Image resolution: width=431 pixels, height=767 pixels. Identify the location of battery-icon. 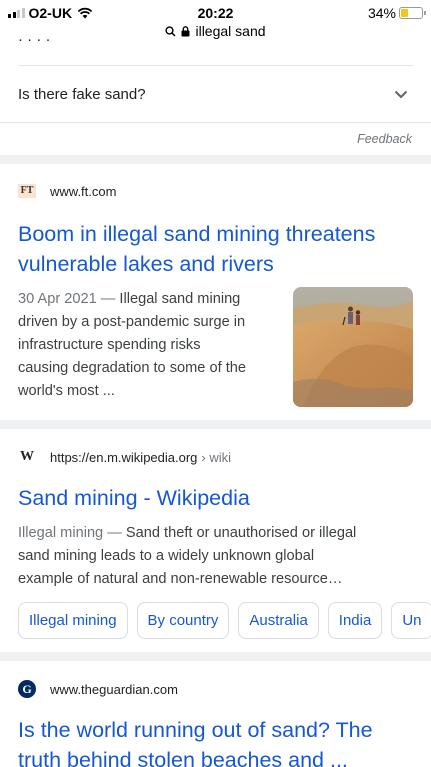
(412, 13).